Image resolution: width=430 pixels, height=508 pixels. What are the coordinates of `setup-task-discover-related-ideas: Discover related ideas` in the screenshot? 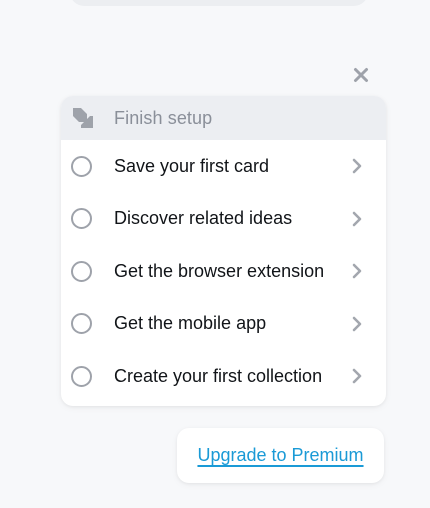 It's located at (223, 219).